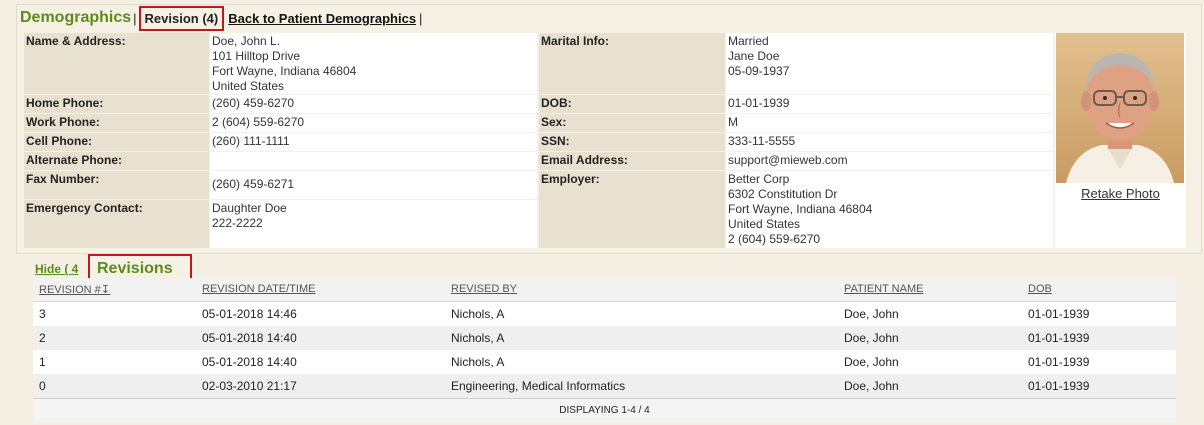 The width and height of the screenshot is (1204, 425). What do you see at coordinates (800, 209) in the screenshot?
I see `employer-city: Fort Wayne, Indiana 46804` at bounding box center [800, 209].